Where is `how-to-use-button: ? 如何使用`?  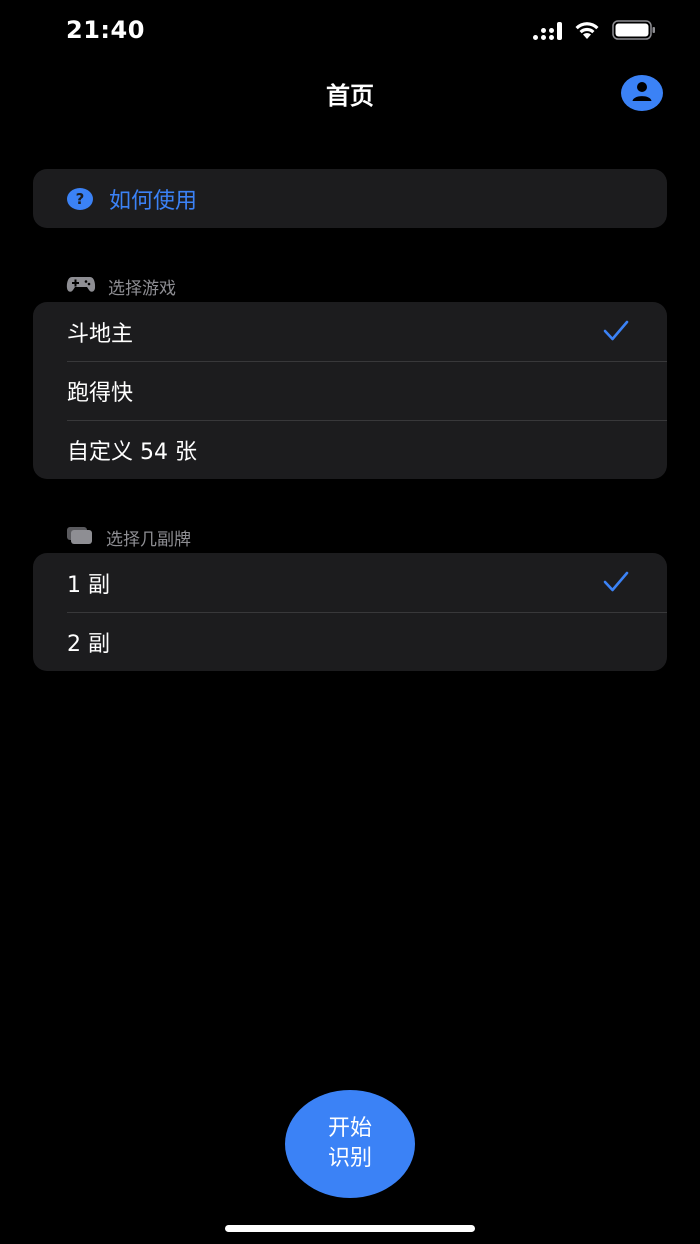
how-to-use-button: ? 如何使用 is located at coordinates (350, 198).